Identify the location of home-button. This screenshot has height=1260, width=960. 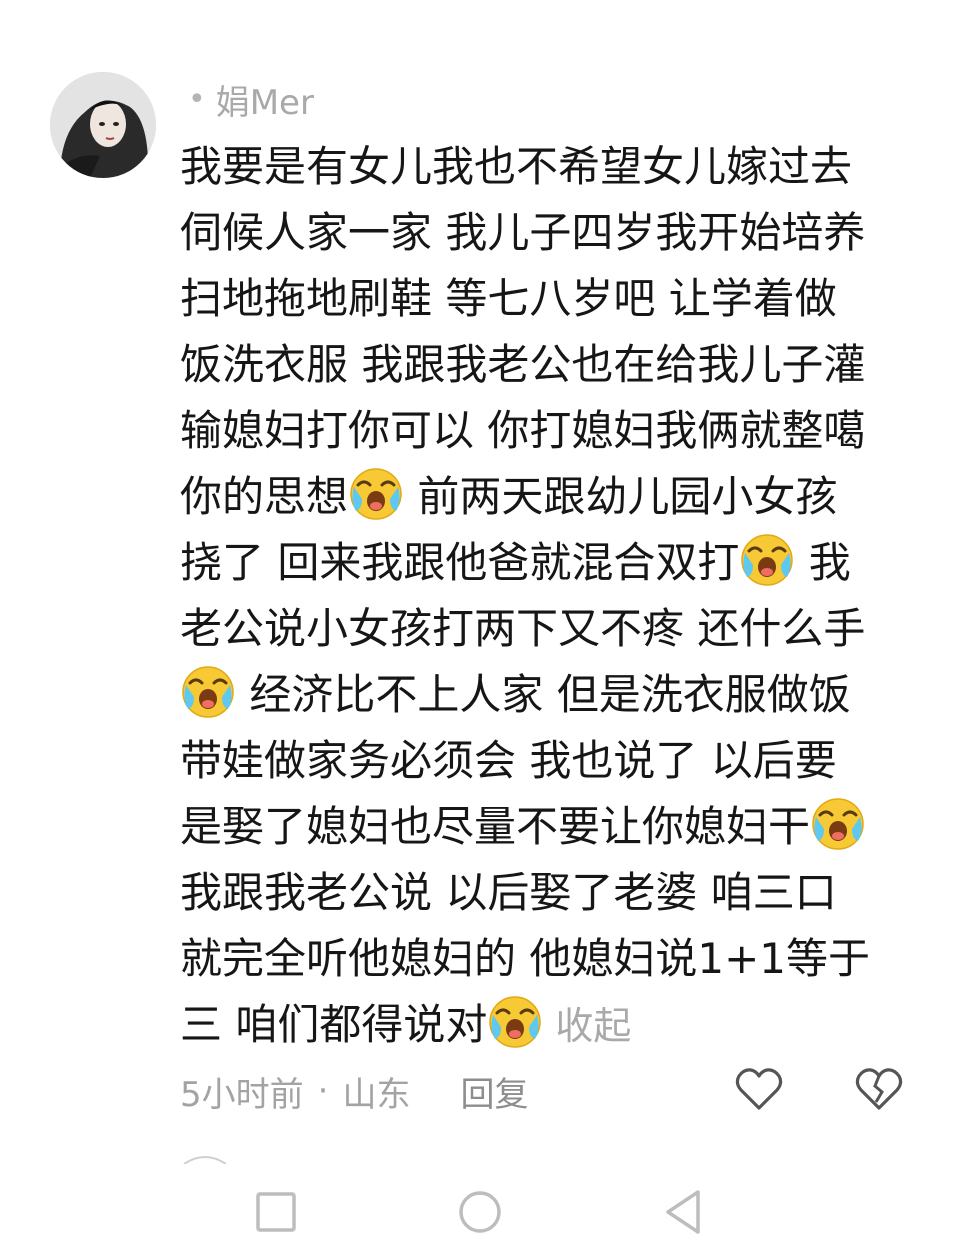
(480, 1212).